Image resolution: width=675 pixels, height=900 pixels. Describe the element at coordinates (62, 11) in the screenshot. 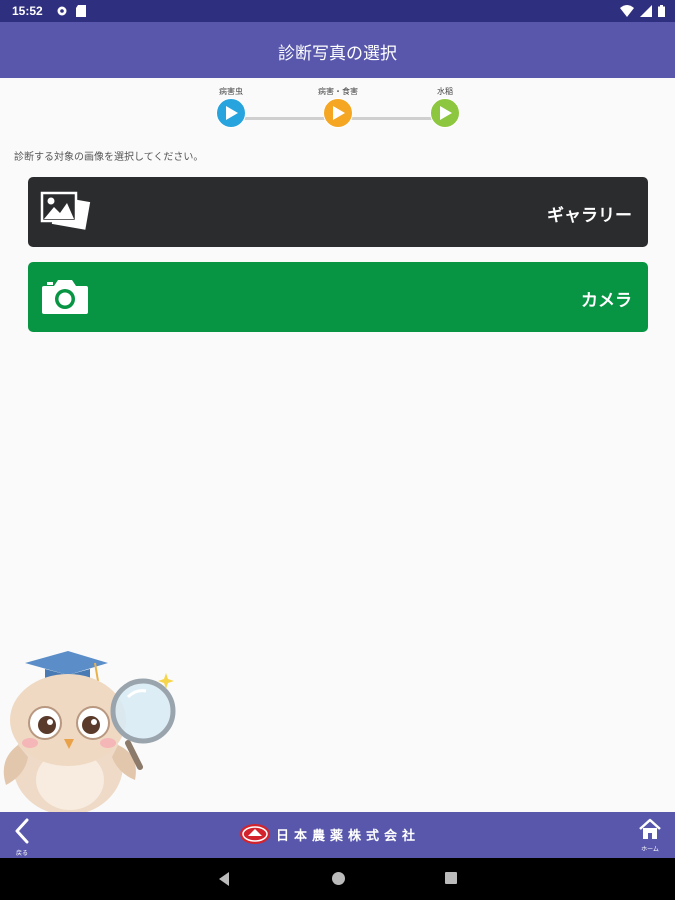

I see `settings-icon` at that location.